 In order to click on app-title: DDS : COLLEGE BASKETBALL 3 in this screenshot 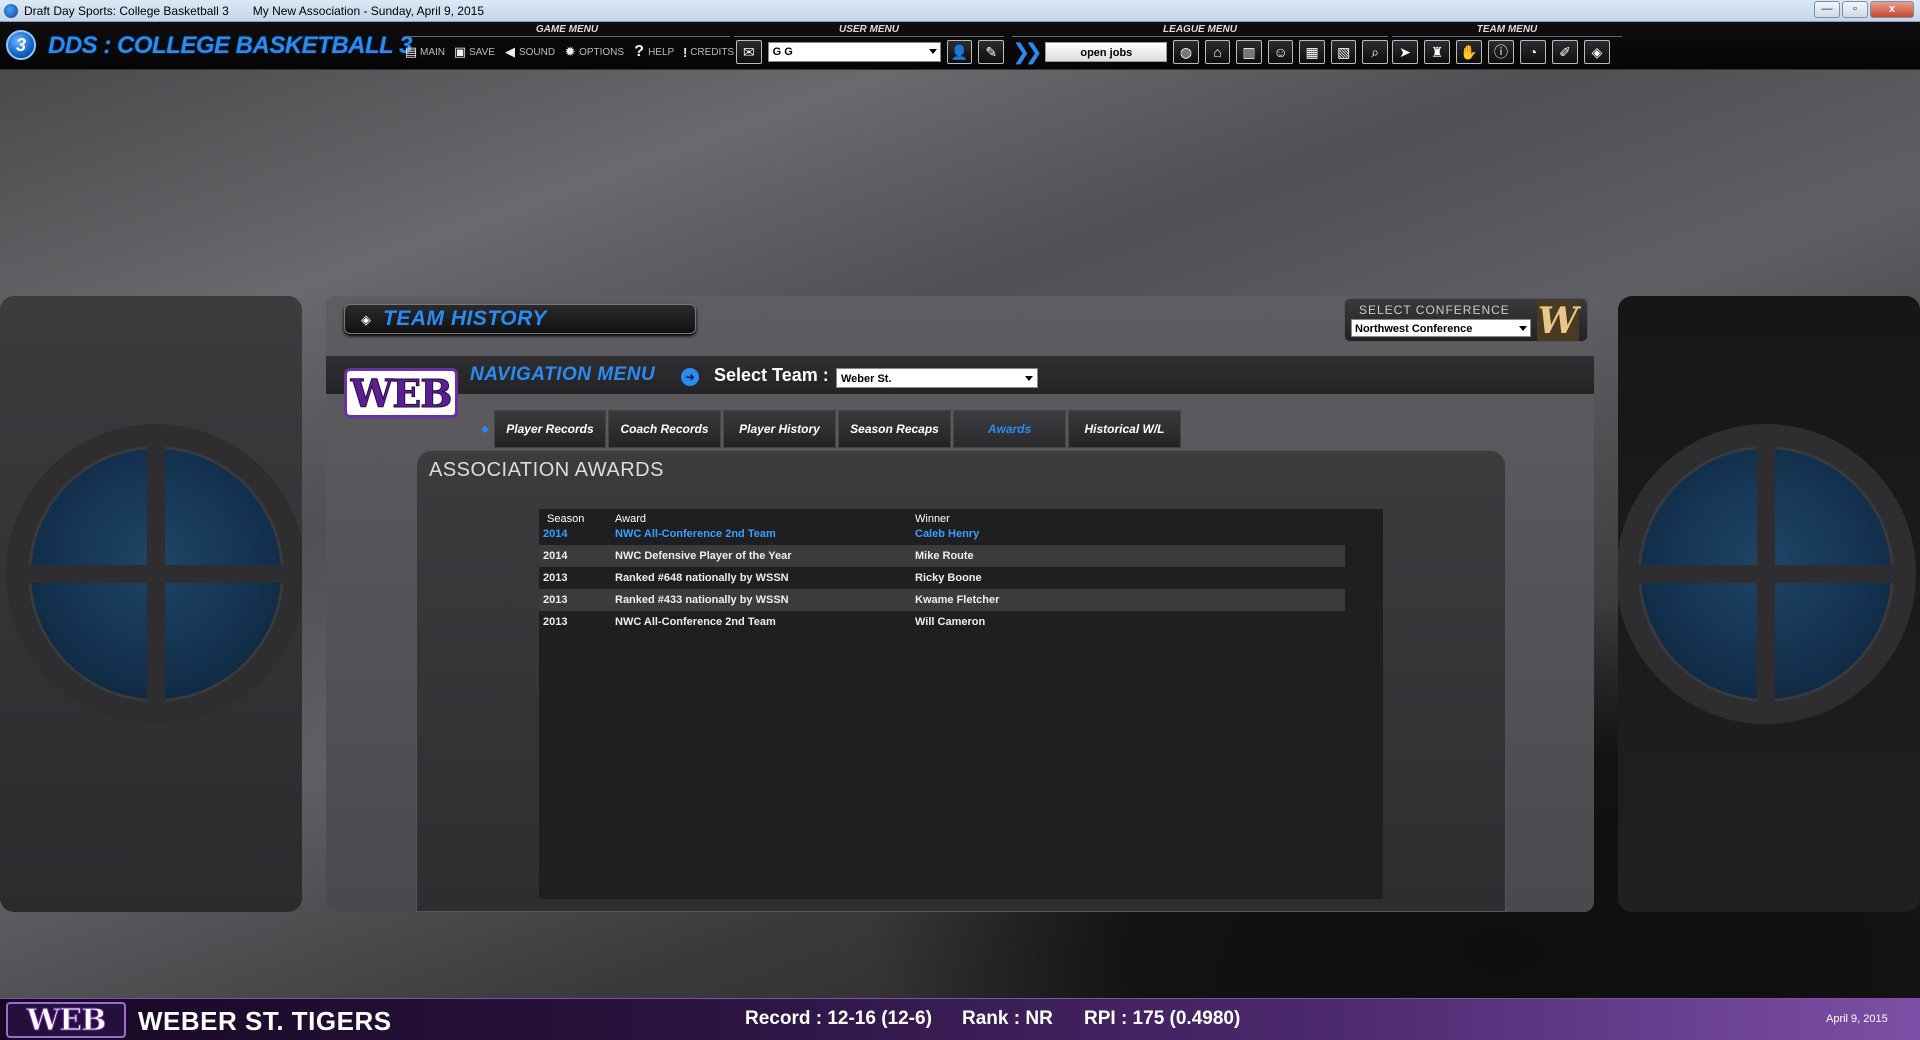, I will do `click(230, 45)`.